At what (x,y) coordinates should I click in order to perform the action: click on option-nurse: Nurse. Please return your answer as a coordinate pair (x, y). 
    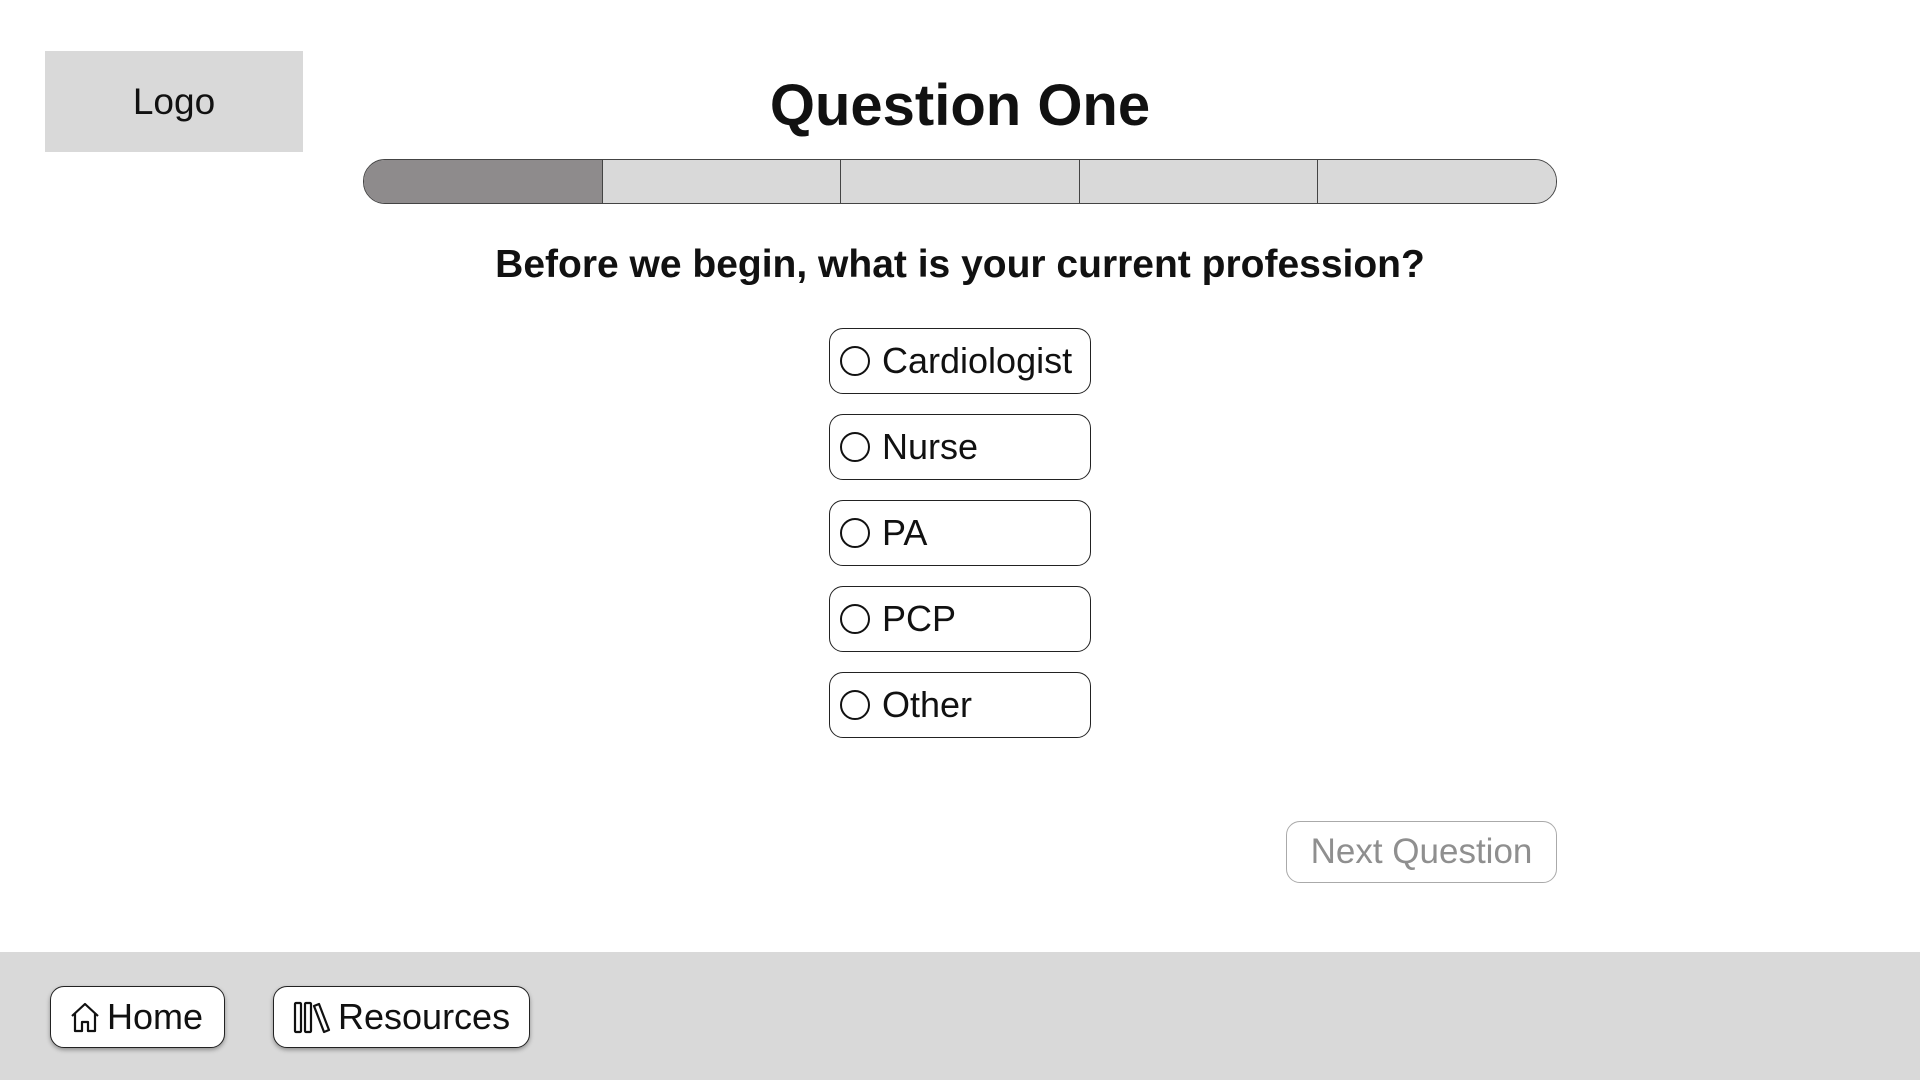
    Looking at the image, I should click on (960, 447).